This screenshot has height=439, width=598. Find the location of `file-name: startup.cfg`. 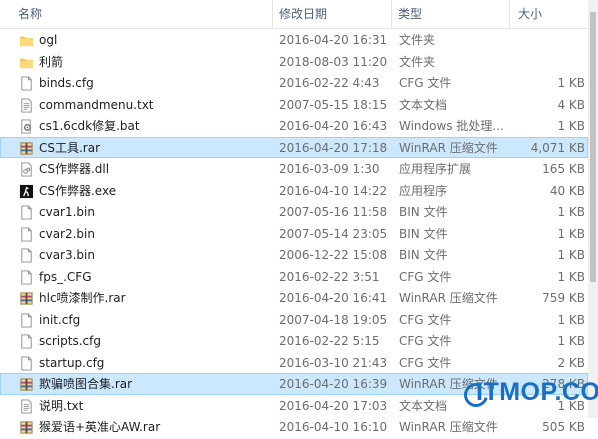

file-name: startup.cfg is located at coordinates (72, 362).